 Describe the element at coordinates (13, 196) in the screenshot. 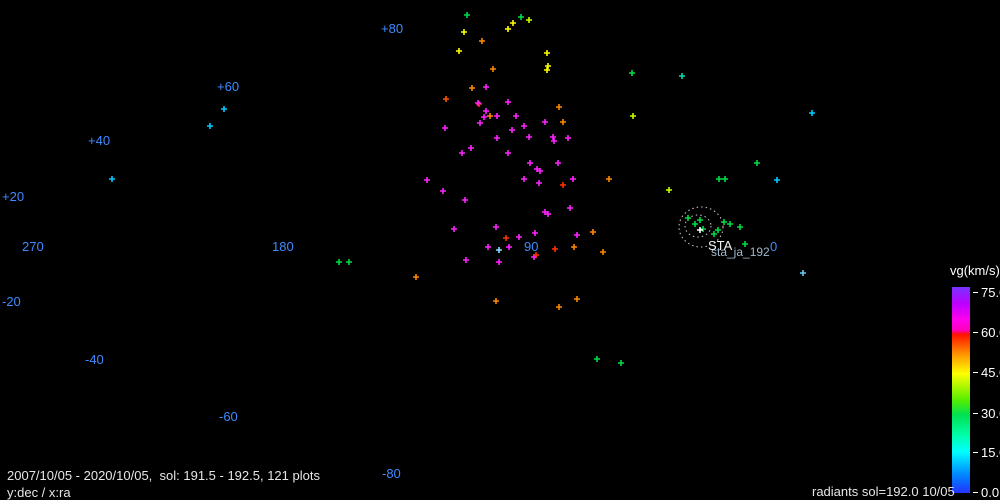

I see `dec-label-p20: +20` at that location.